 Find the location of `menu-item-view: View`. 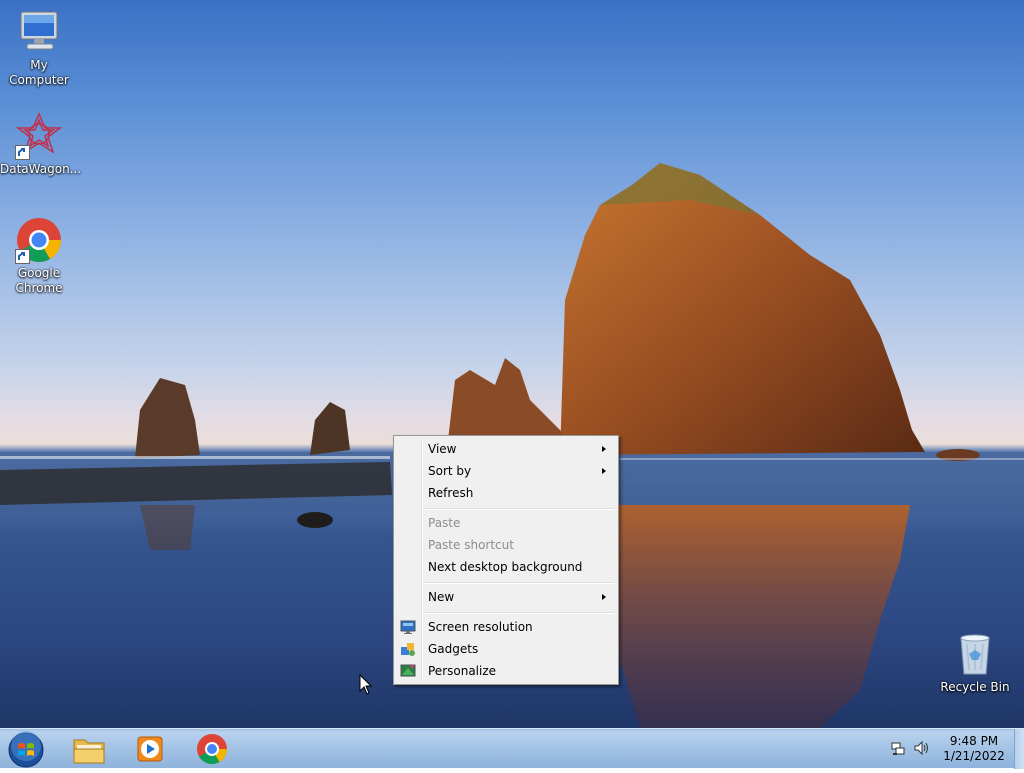

menu-item-view: View is located at coordinates (506, 449).